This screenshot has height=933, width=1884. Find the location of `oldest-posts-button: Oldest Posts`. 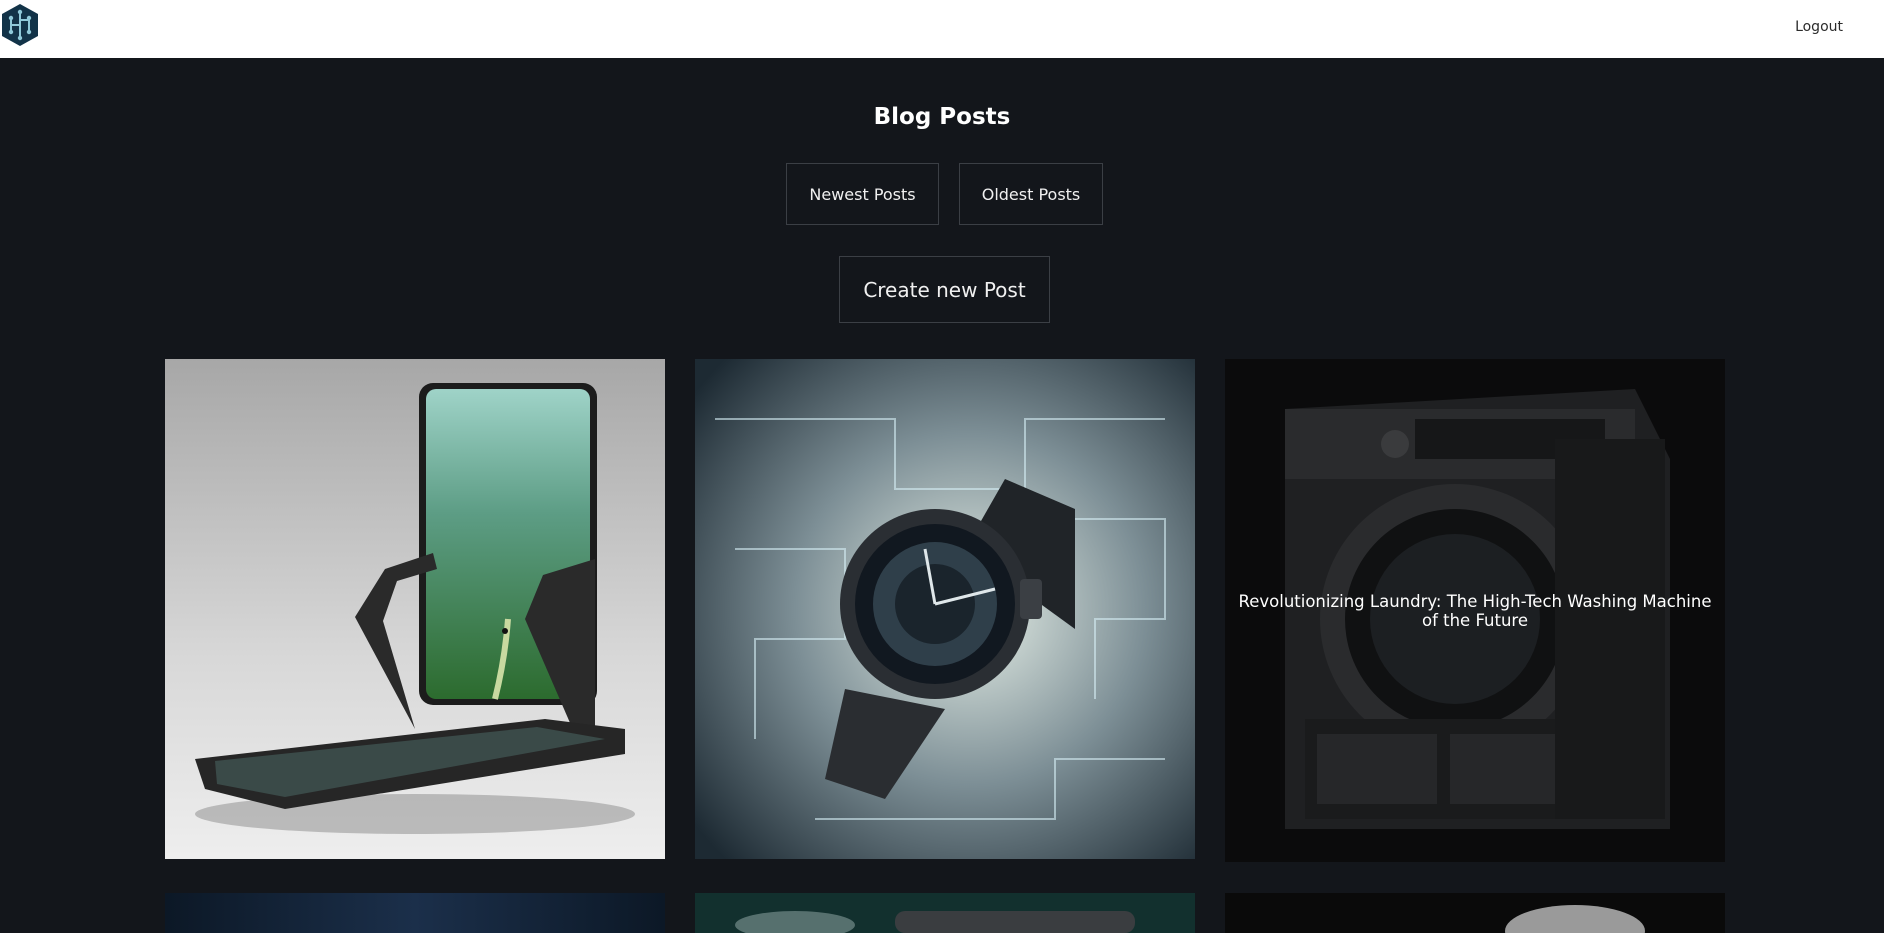

oldest-posts-button: Oldest Posts is located at coordinates (1031, 194).